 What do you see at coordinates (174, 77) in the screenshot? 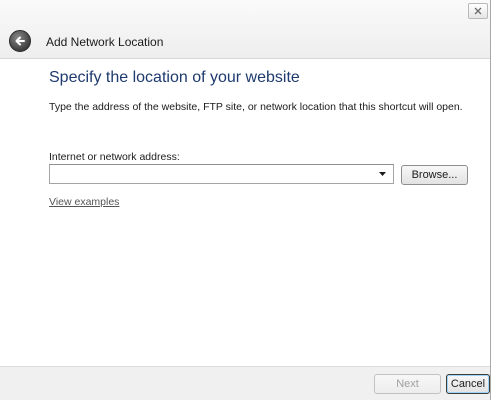
I see `page-heading: Specify the location of your website` at bounding box center [174, 77].